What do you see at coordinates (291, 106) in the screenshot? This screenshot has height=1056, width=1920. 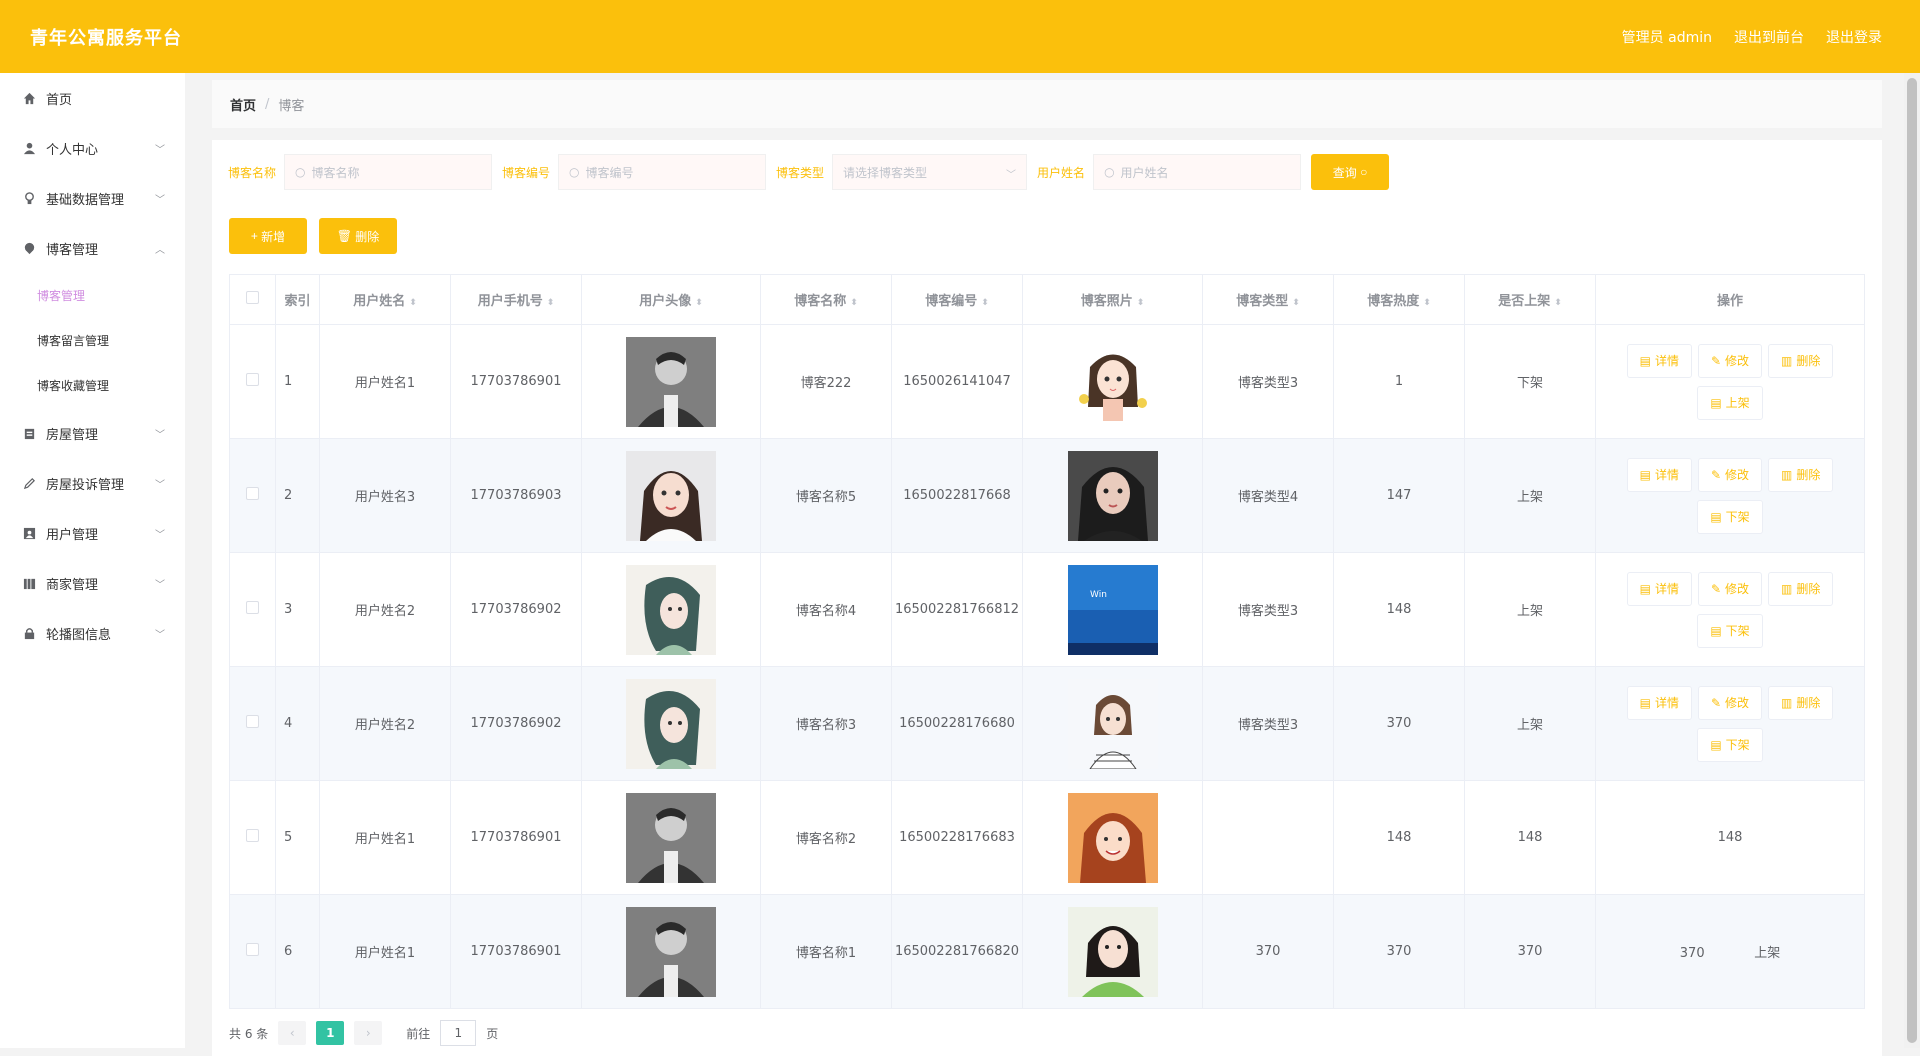 I see `breadcrumb-current: 博客` at bounding box center [291, 106].